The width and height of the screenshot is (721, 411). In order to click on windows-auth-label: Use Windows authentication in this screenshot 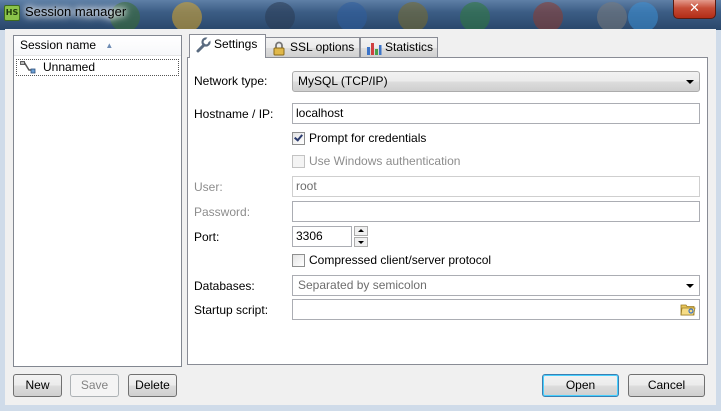, I will do `click(385, 161)`.